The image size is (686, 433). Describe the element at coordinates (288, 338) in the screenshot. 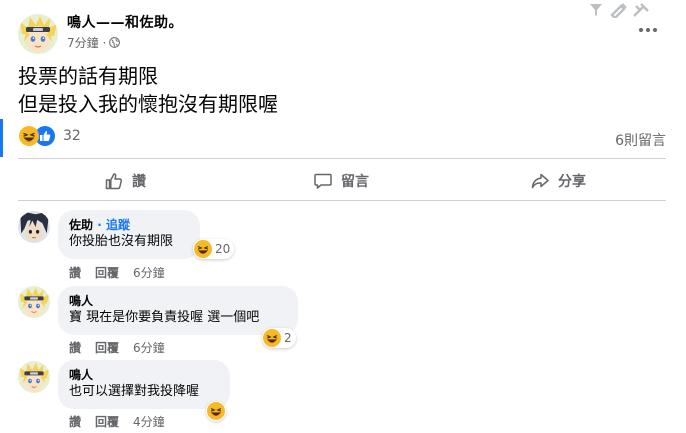

I see `comment-reaction-count: 2` at that location.